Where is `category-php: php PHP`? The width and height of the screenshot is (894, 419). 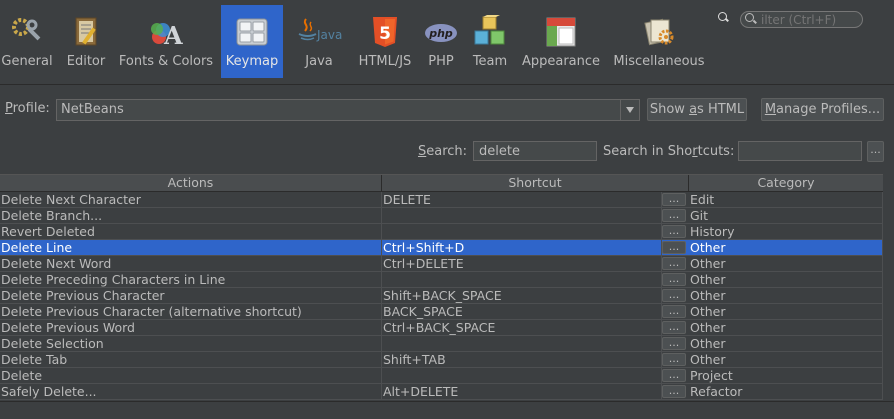
category-php: php PHP is located at coordinates (441, 41).